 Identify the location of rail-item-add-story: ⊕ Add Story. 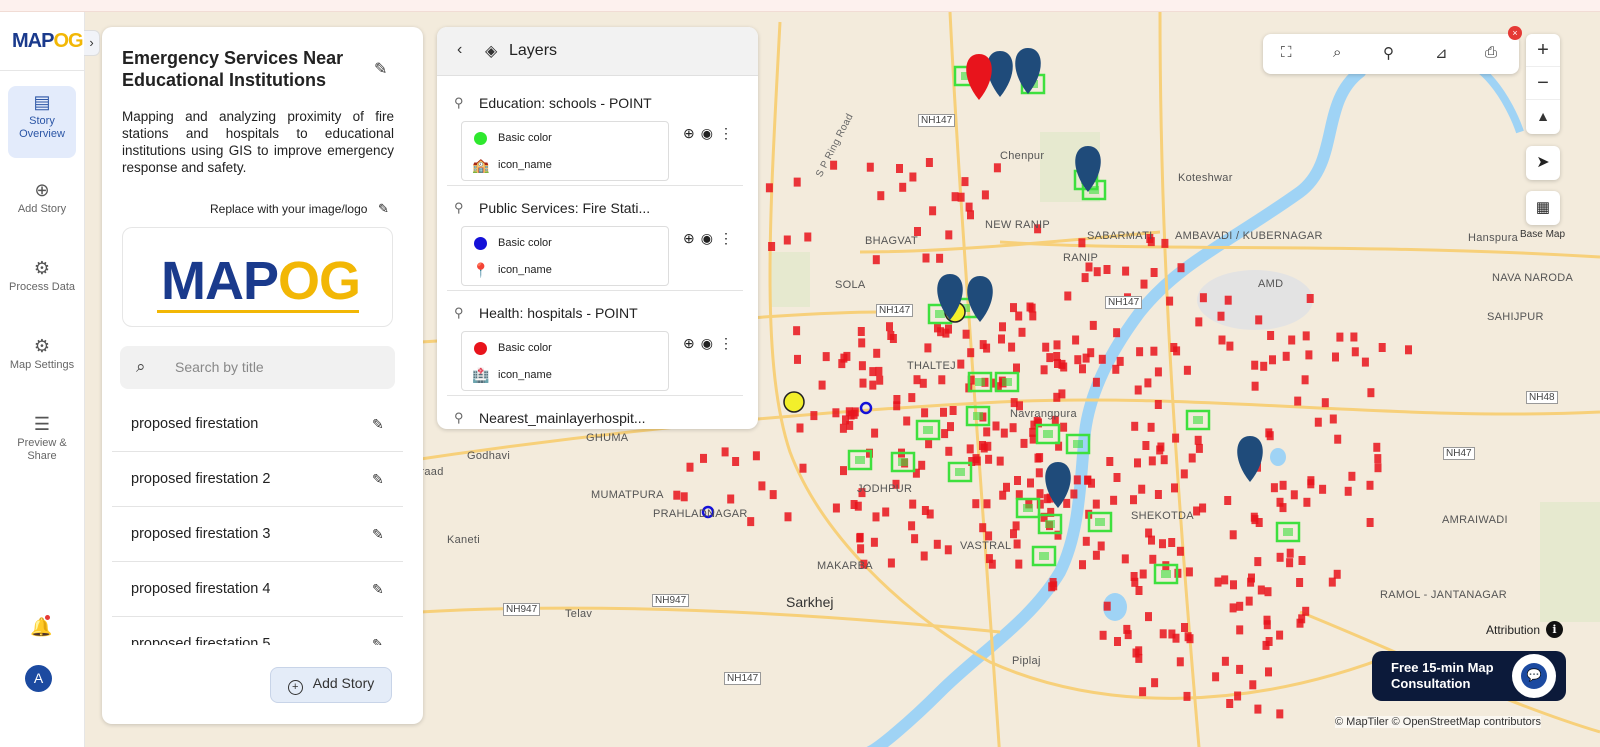
(42, 209).